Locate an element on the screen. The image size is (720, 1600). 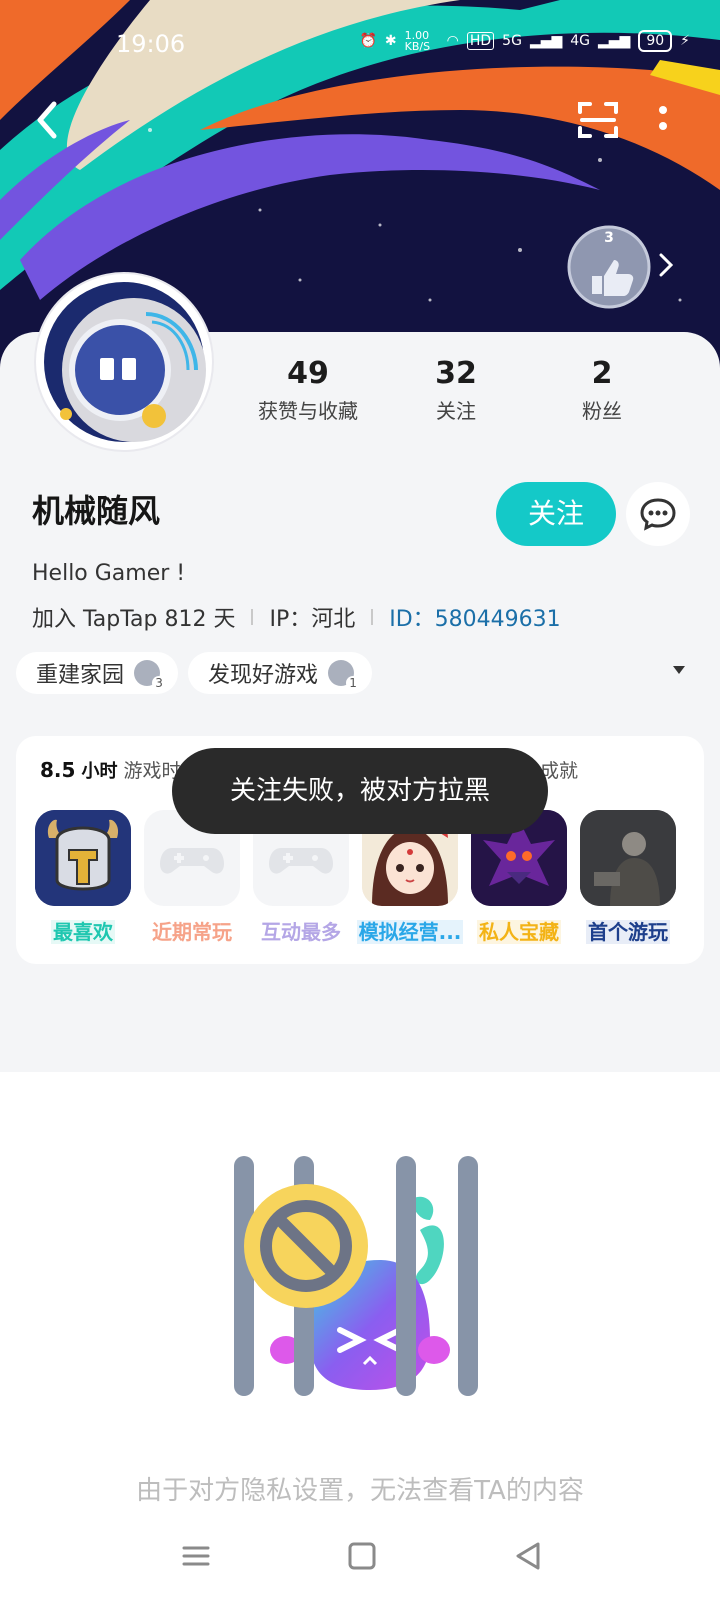
net-speed: 1.00 KB/S is located at coordinates (417, 41).